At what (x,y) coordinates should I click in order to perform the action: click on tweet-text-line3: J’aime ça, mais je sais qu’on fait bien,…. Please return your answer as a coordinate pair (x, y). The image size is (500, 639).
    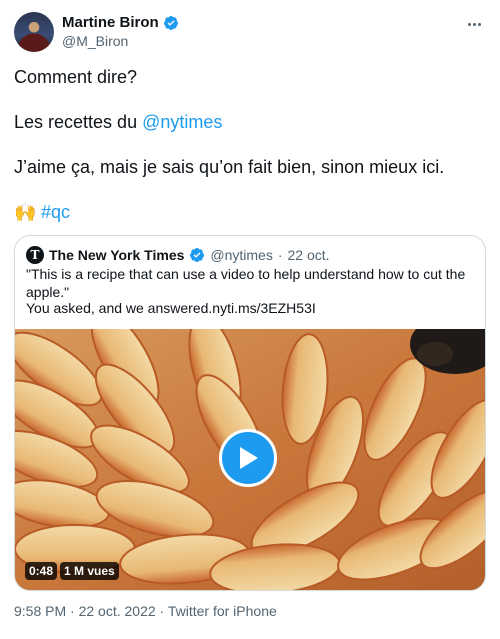
    Looking at the image, I should click on (229, 167).